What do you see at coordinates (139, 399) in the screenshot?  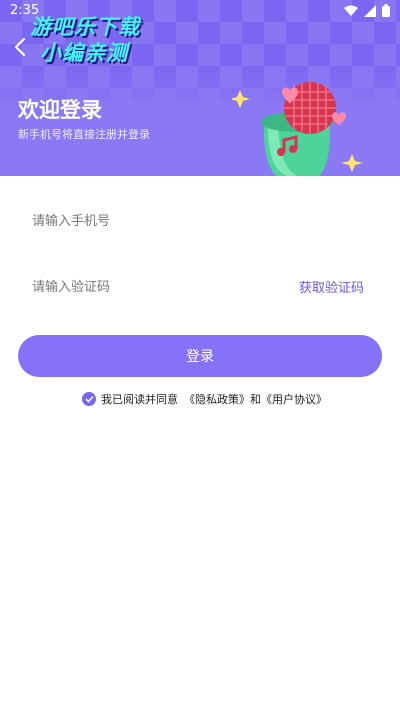 I see `agreement-prefix: 我已阅读并同意` at bounding box center [139, 399].